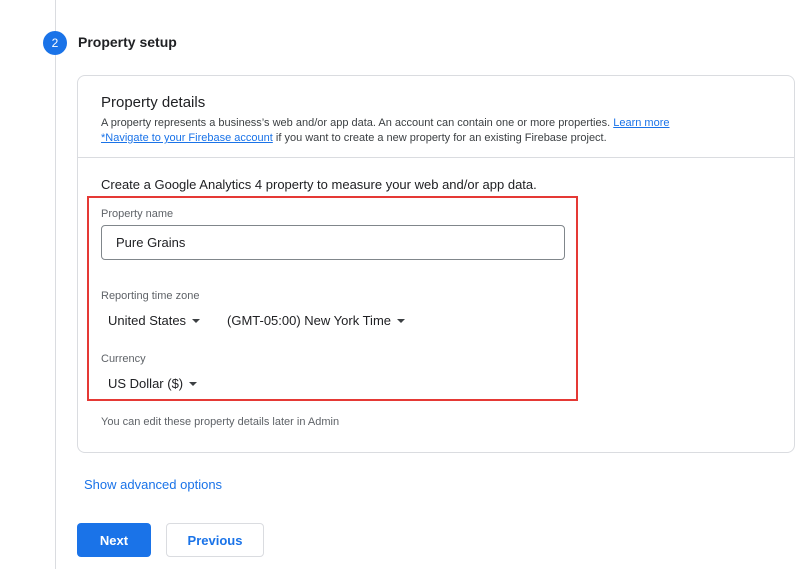 The image size is (800, 569). I want to click on stepper-line, so click(55, 284).